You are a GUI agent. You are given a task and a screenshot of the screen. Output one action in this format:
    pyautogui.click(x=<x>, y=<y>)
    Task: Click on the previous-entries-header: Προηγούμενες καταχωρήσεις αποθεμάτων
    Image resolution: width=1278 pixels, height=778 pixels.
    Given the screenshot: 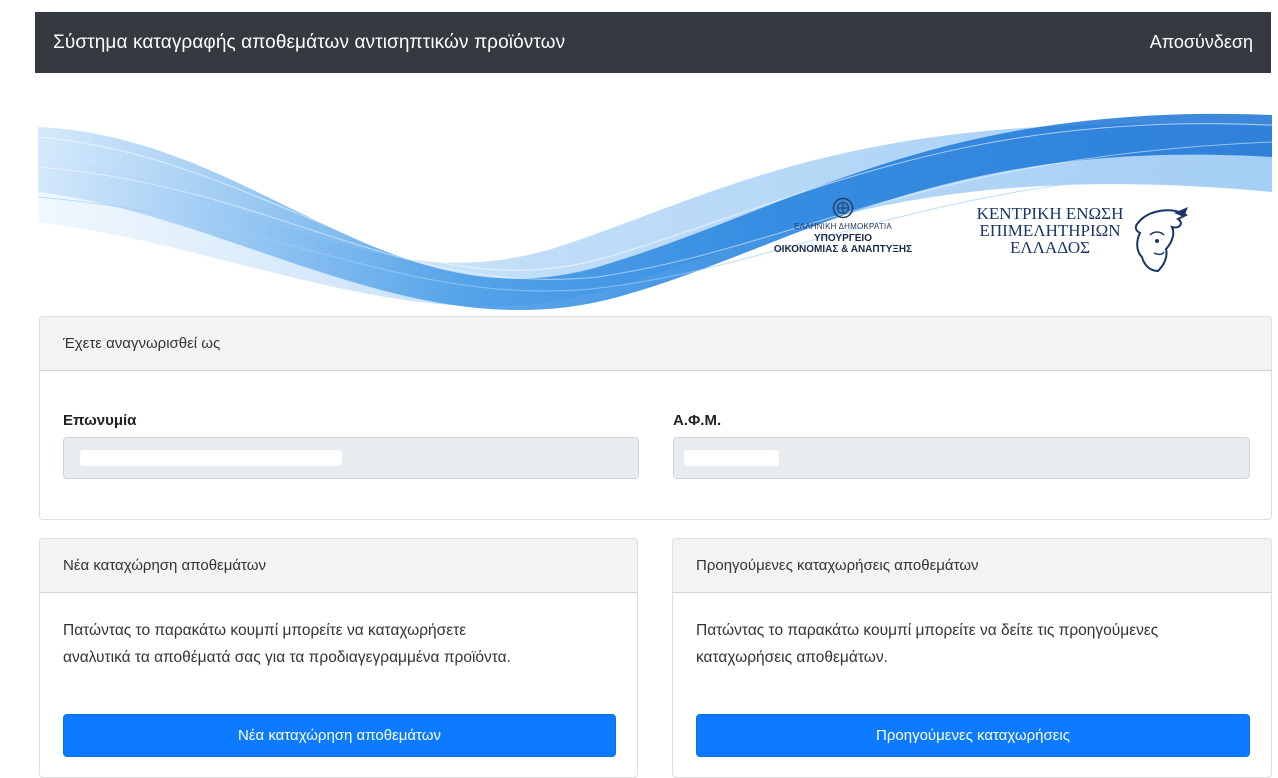 What is the action you would take?
    pyautogui.click(x=972, y=566)
    